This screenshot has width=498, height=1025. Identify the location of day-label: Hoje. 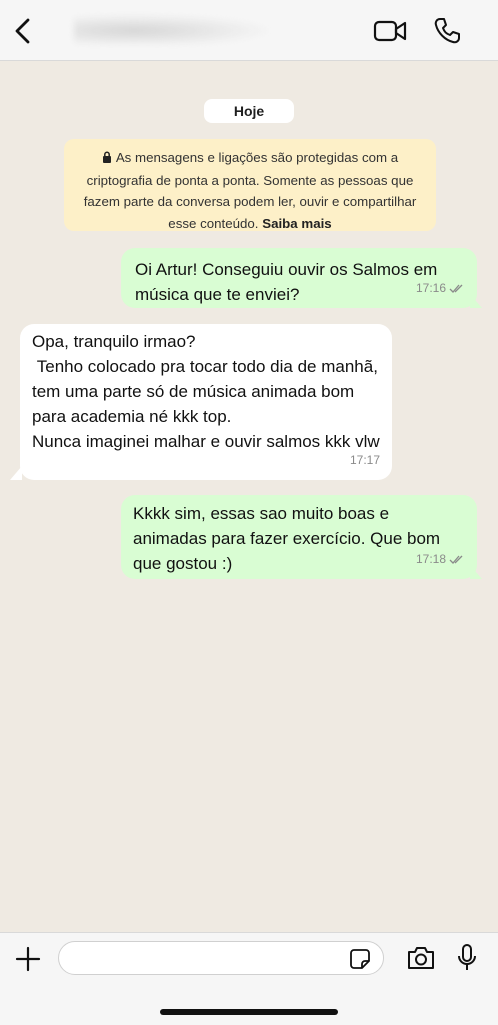
(249, 111).